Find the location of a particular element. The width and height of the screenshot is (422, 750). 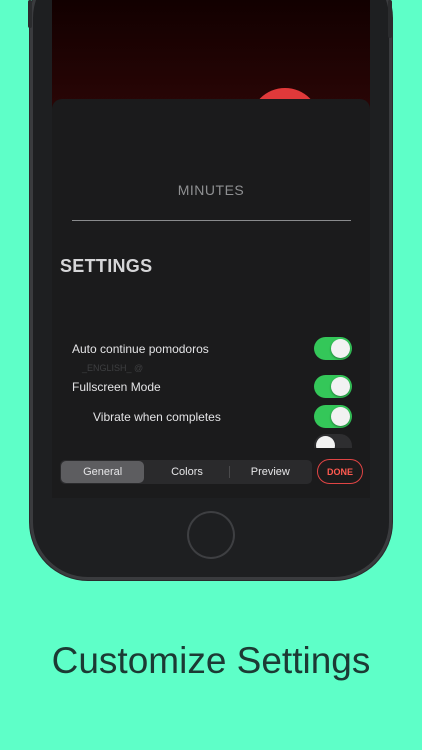

promo-caption: Customize Settings is located at coordinates (211, 660).